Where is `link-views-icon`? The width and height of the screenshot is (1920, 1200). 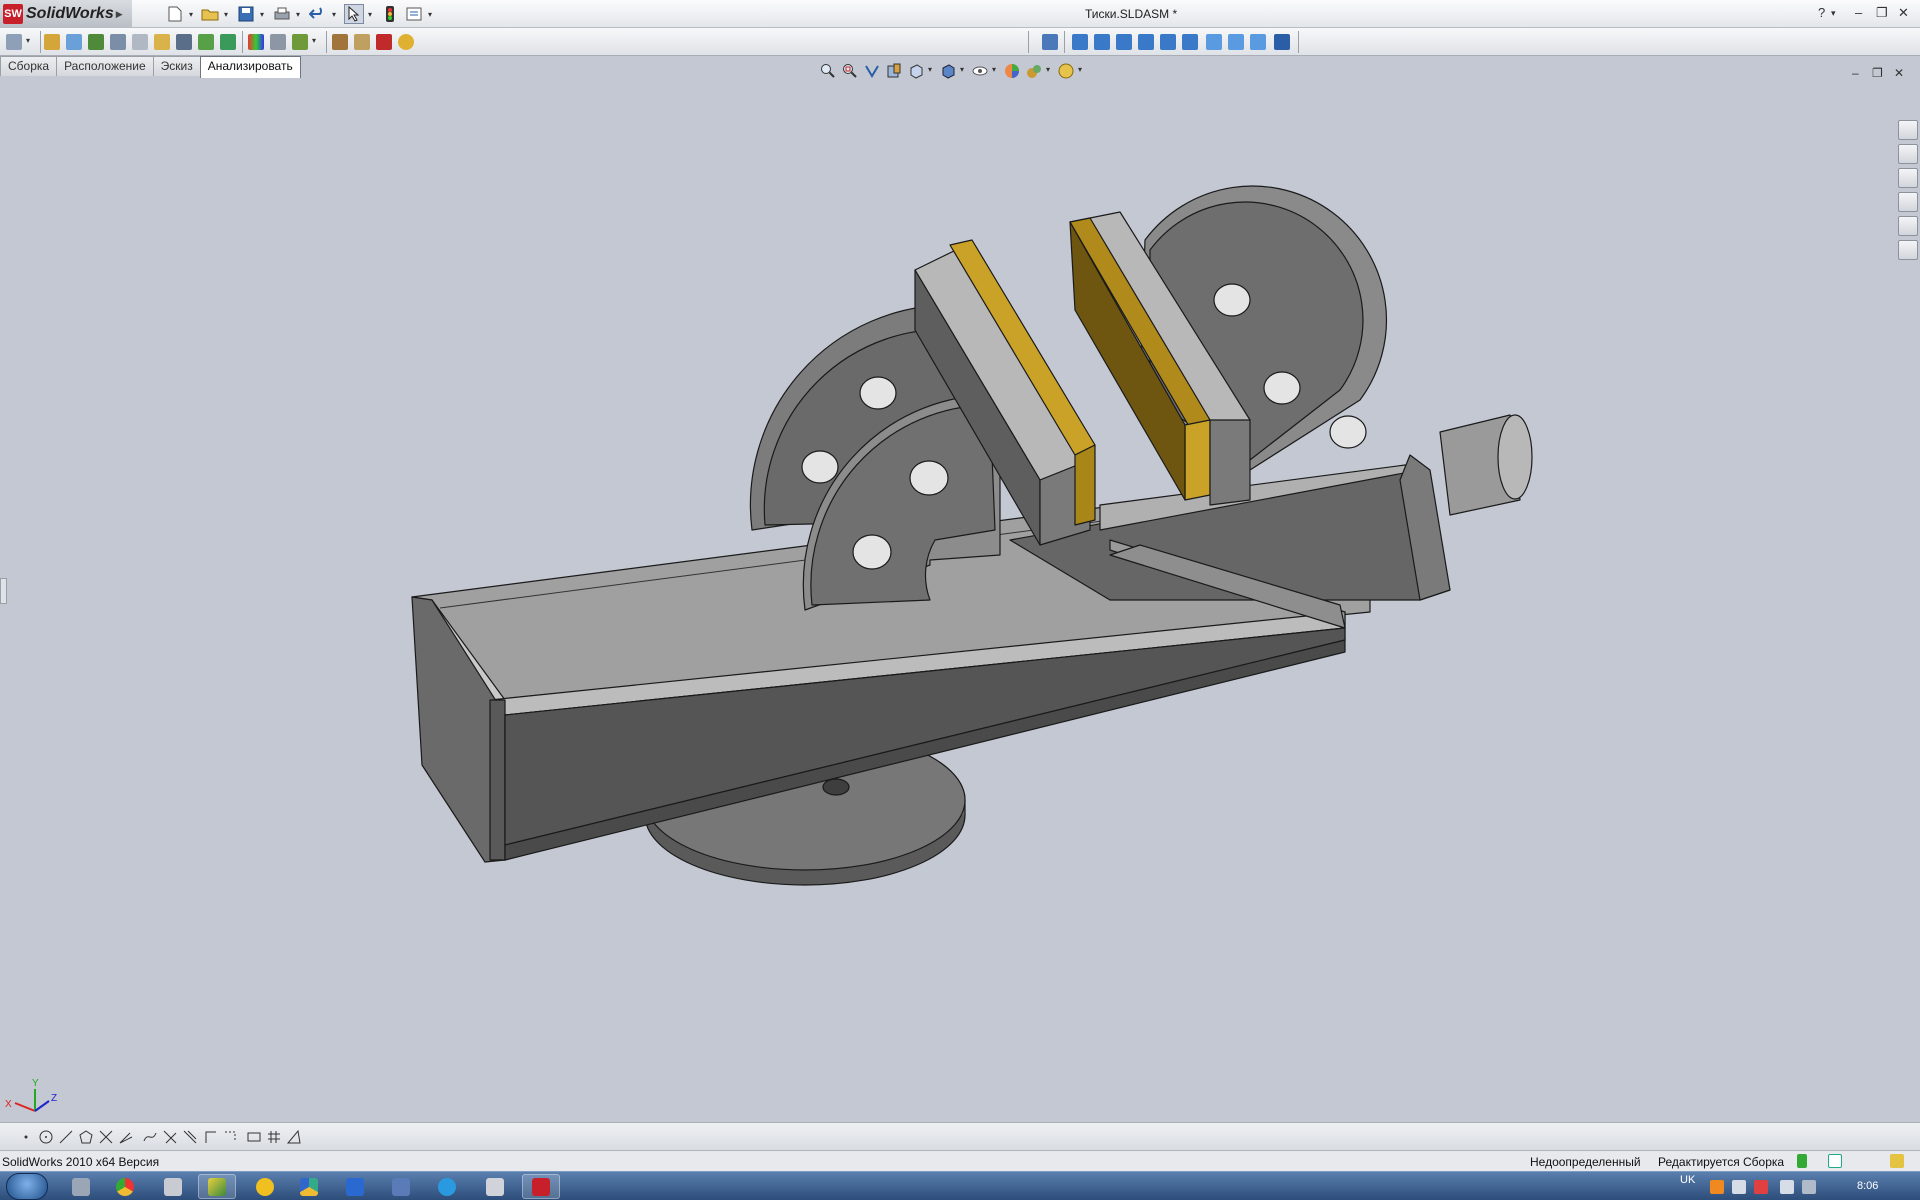
link-views-icon is located at coordinates (1282, 42).